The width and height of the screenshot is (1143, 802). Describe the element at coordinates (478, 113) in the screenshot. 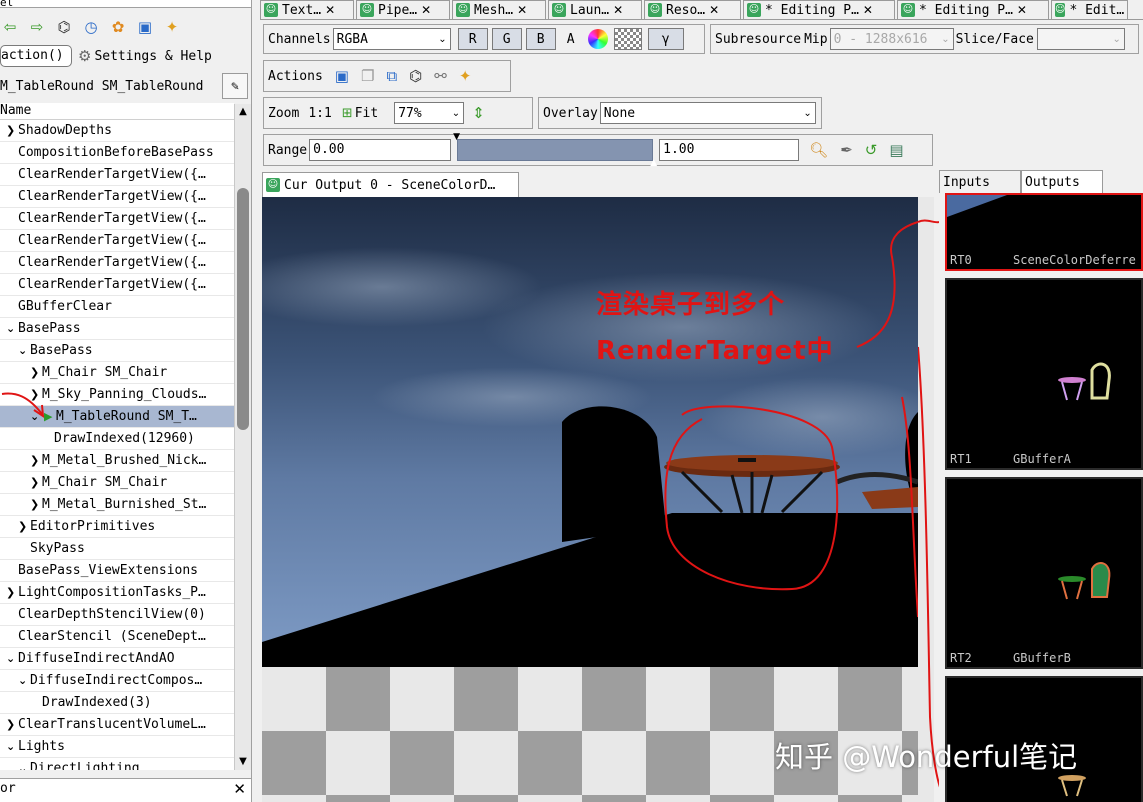

I see `flip-vertical-icon: ⇕` at that location.